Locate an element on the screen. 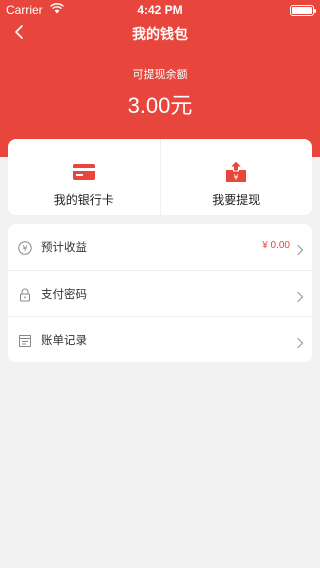  list-item-estimated-earnings: ¥ 预计收益 ¥ 0.00 is located at coordinates (160, 247).